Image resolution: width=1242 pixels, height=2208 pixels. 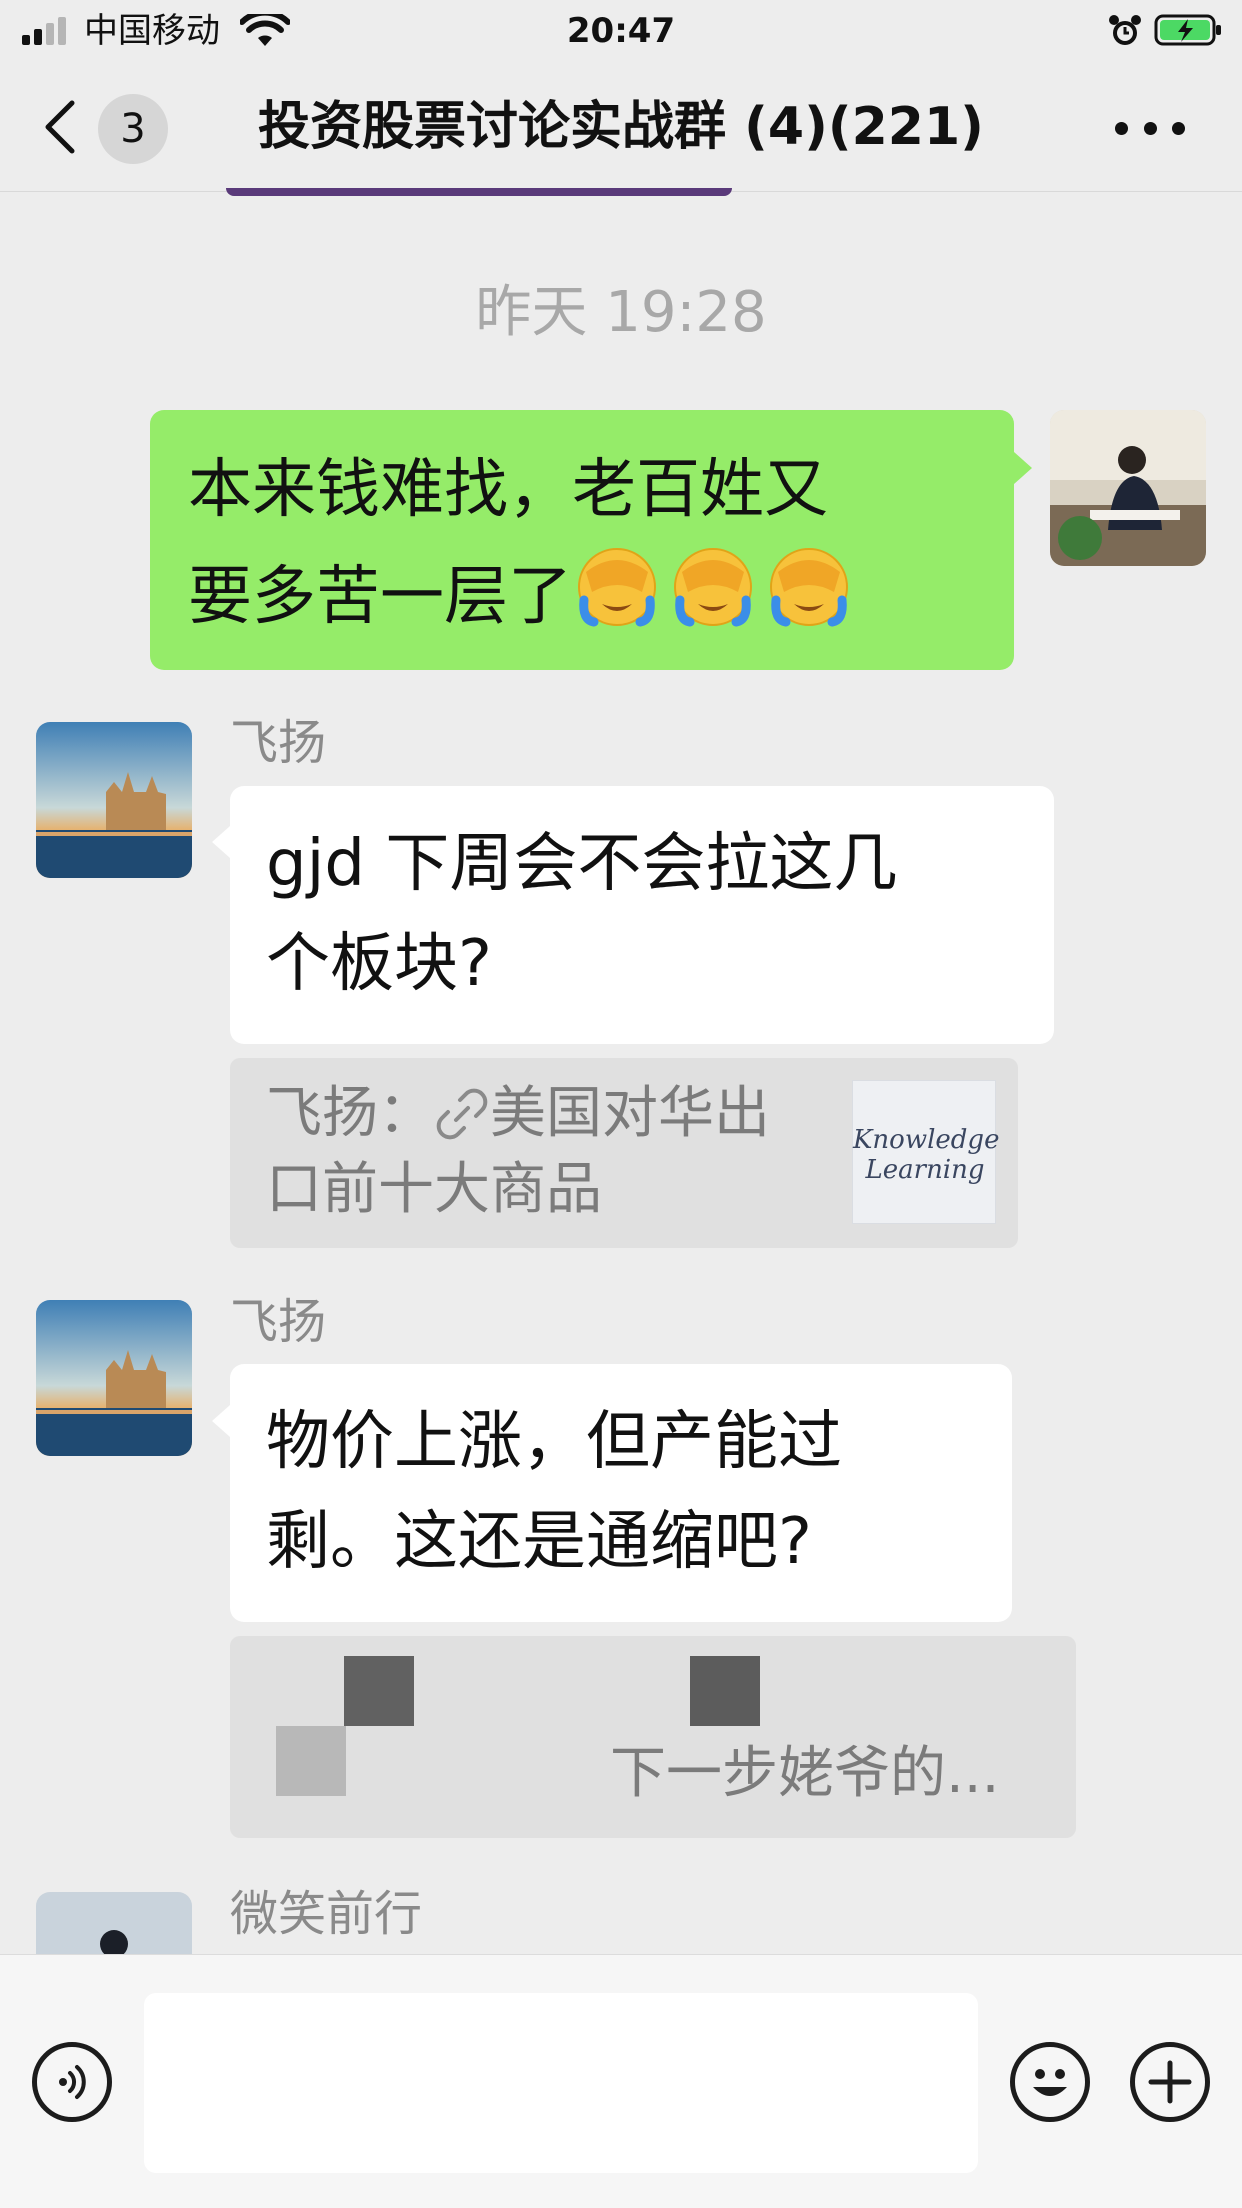 I want to click on message-text-line: 物价上涨，但产能过, so click(x=554, y=1442).